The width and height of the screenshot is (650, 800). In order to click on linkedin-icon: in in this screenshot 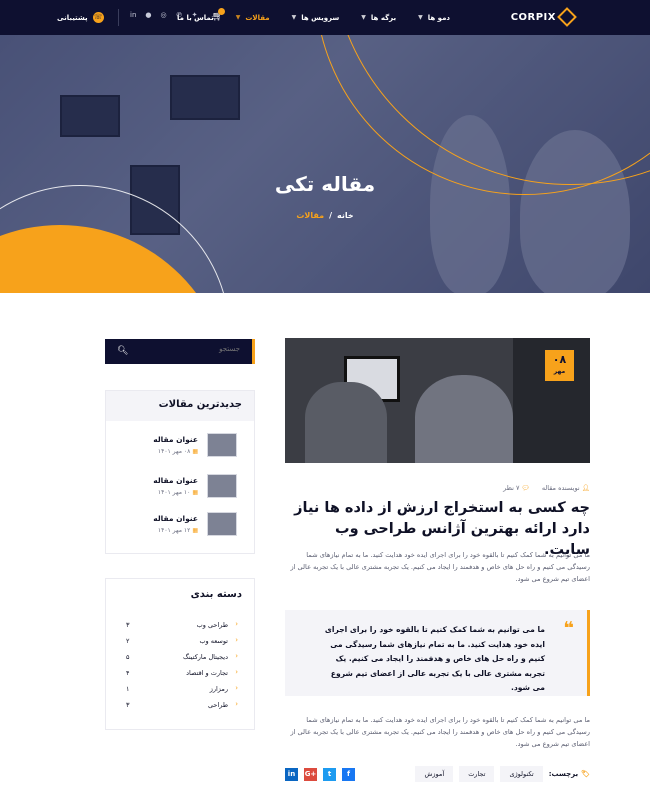, I will do `click(133, 15)`.